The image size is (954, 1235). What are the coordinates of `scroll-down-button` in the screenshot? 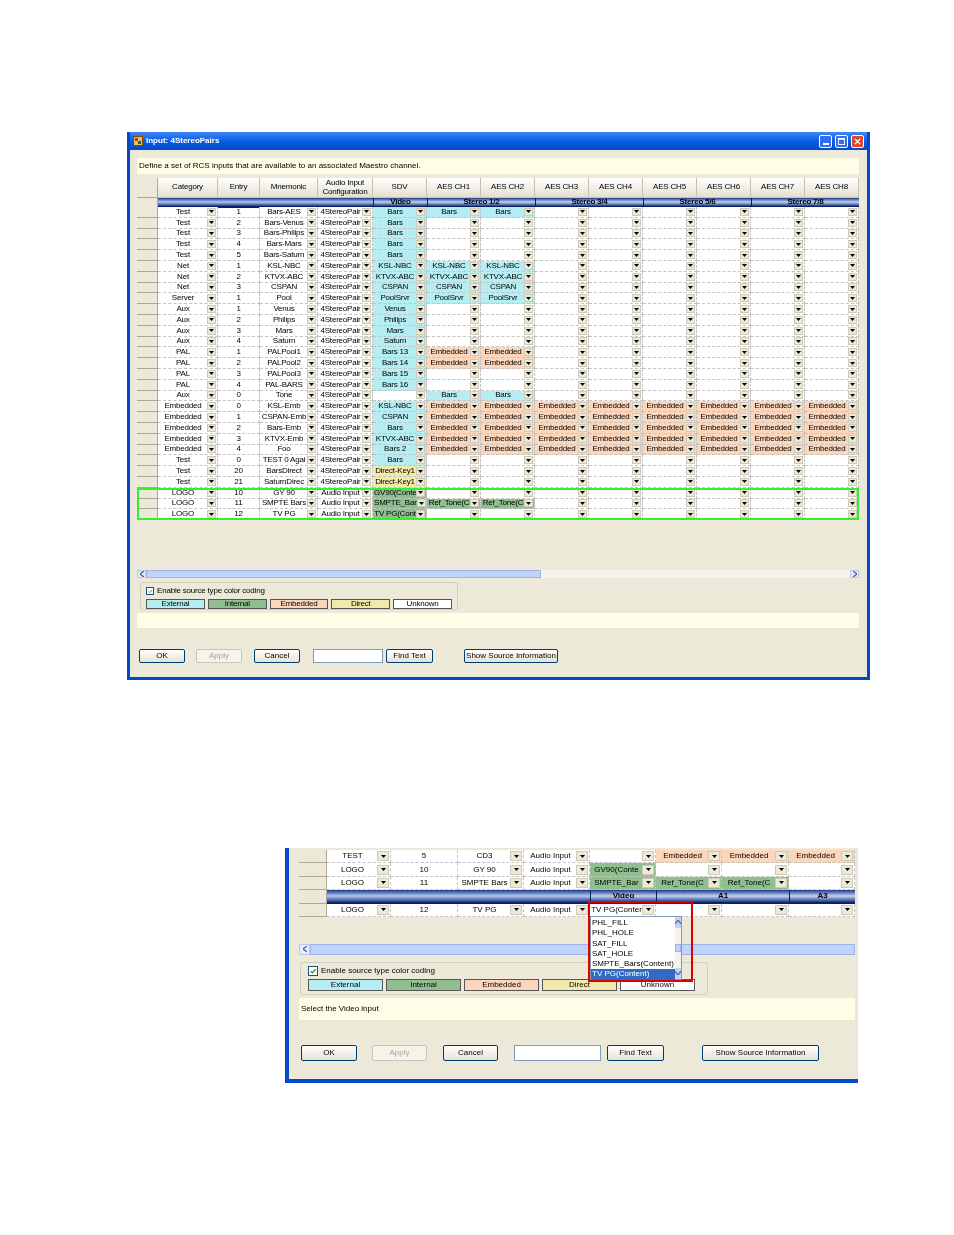 It's located at (677, 973).